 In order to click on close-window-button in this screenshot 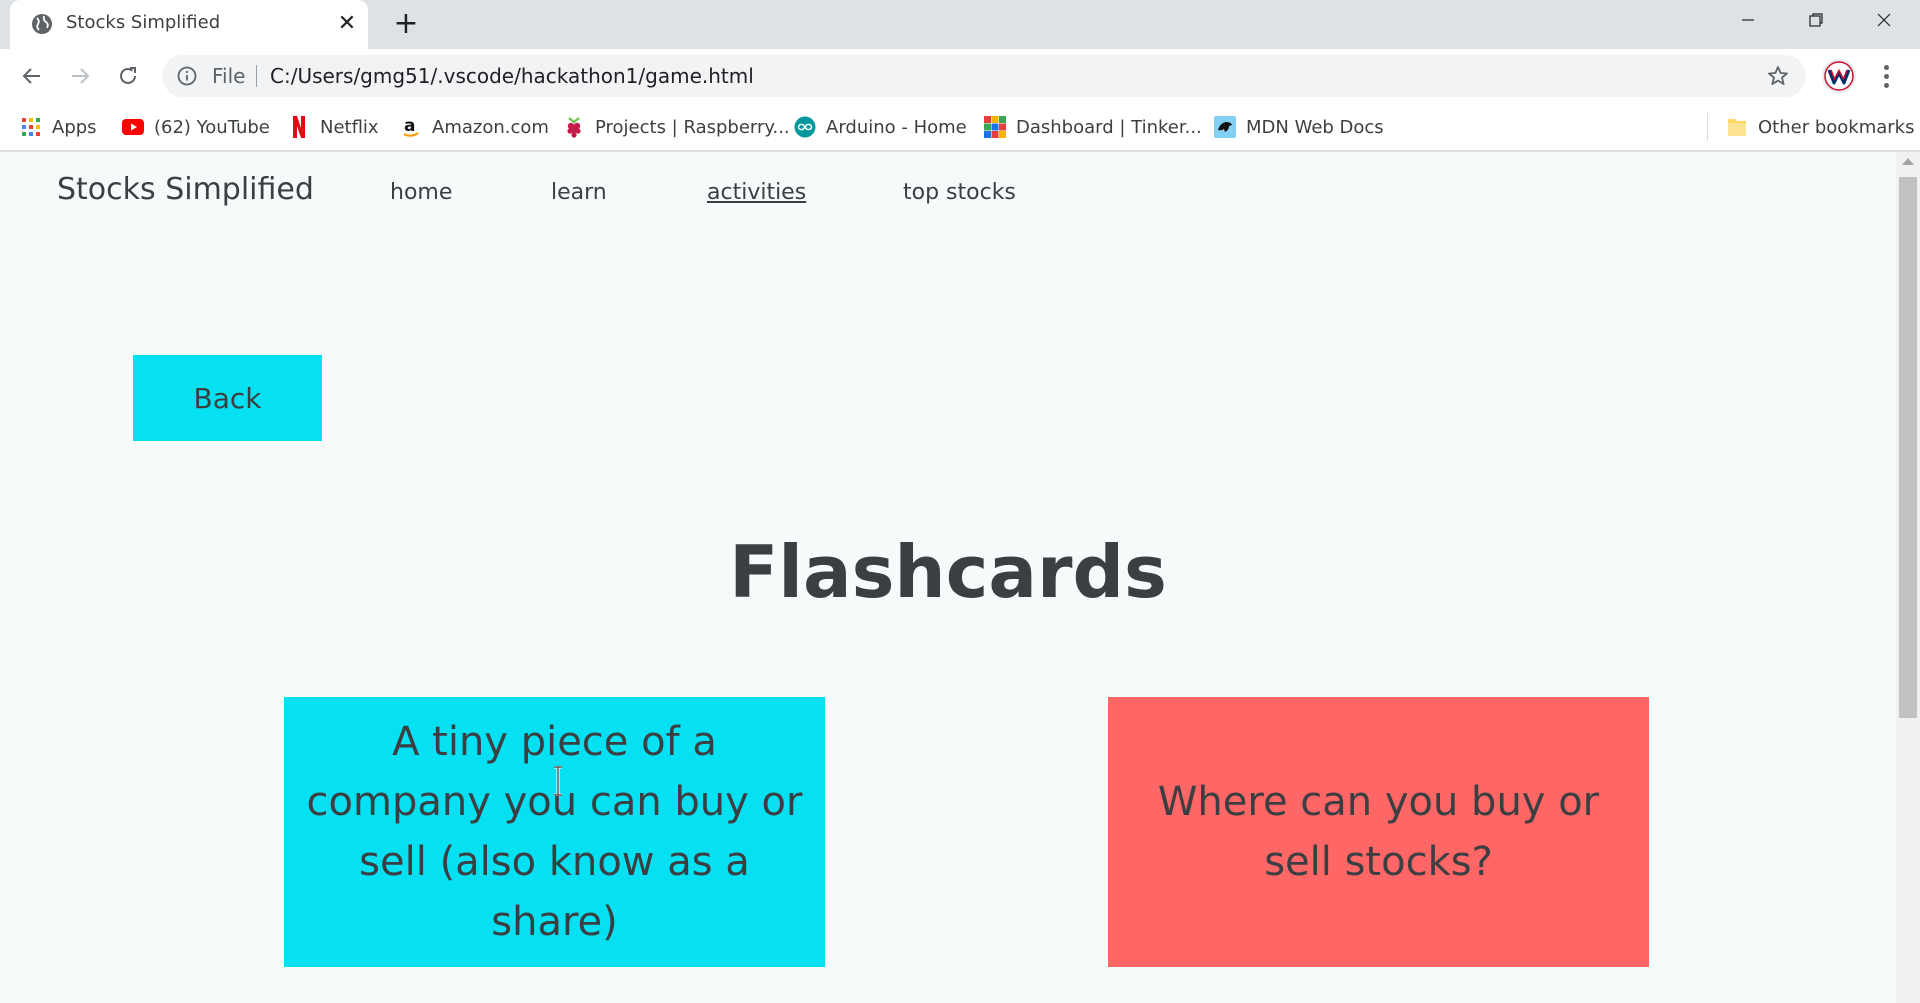, I will do `click(1884, 20)`.